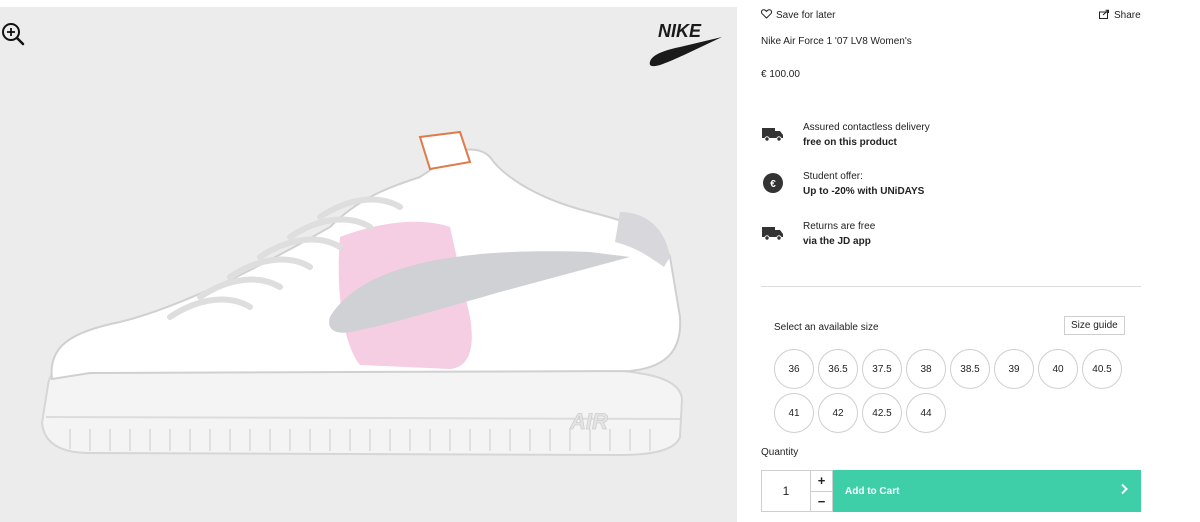 The width and height of the screenshot is (1200, 522). Describe the element at coordinates (1102, 369) in the screenshot. I see `size-option: 40.5` at that location.